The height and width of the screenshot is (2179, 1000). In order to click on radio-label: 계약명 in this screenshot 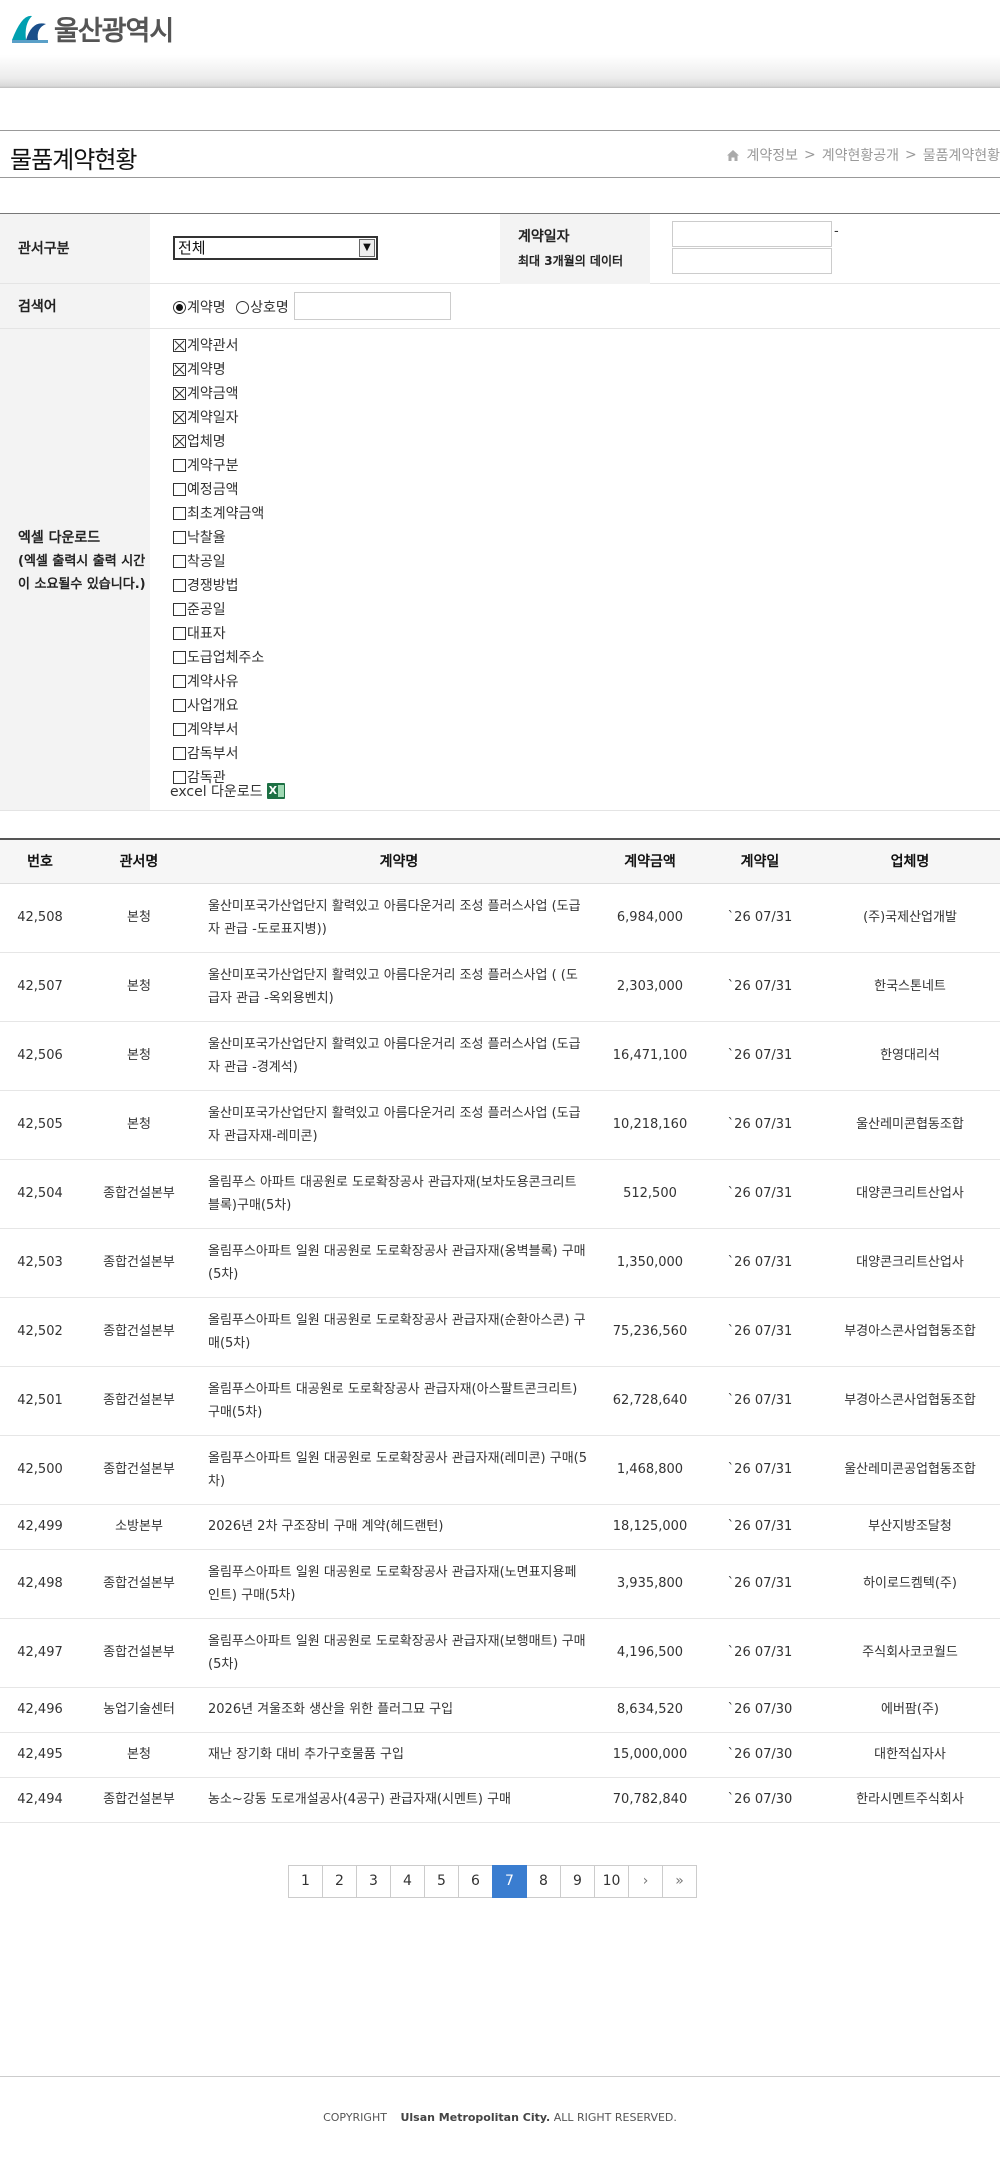, I will do `click(206, 308)`.